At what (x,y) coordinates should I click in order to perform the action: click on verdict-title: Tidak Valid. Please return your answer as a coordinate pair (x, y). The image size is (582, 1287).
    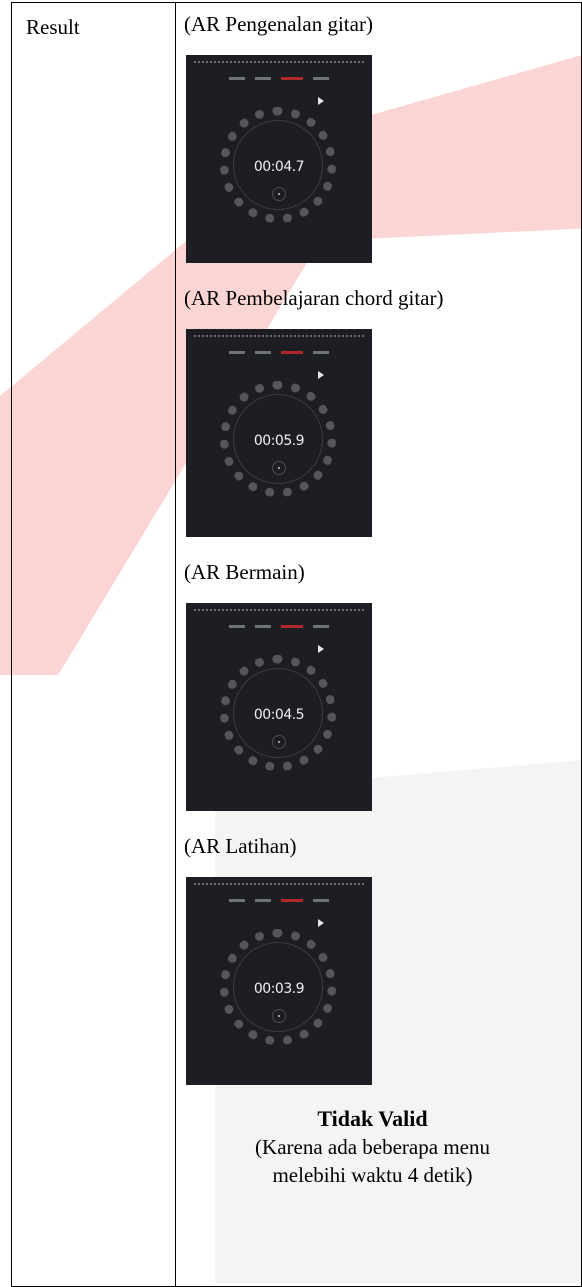
    Looking at the image, I should click on (372, 1118).